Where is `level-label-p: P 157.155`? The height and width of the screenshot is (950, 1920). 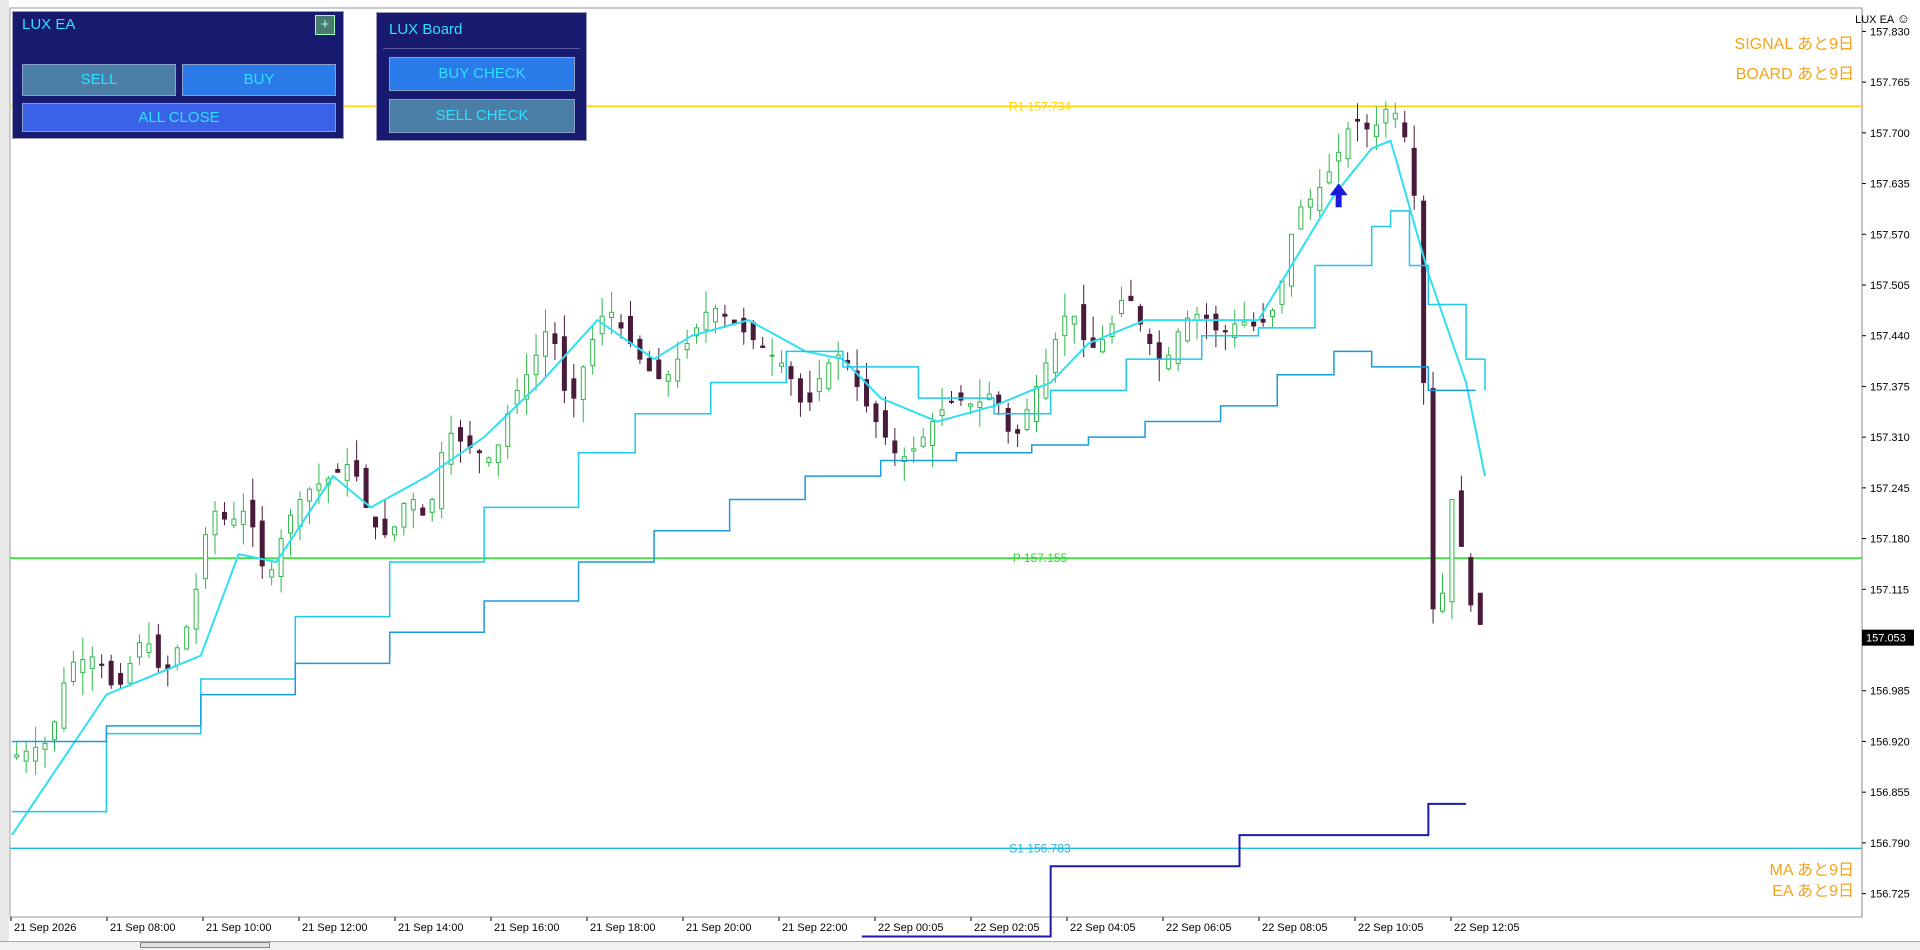 level-label-p: P 157.155 is located at coordinates (1040, 558).